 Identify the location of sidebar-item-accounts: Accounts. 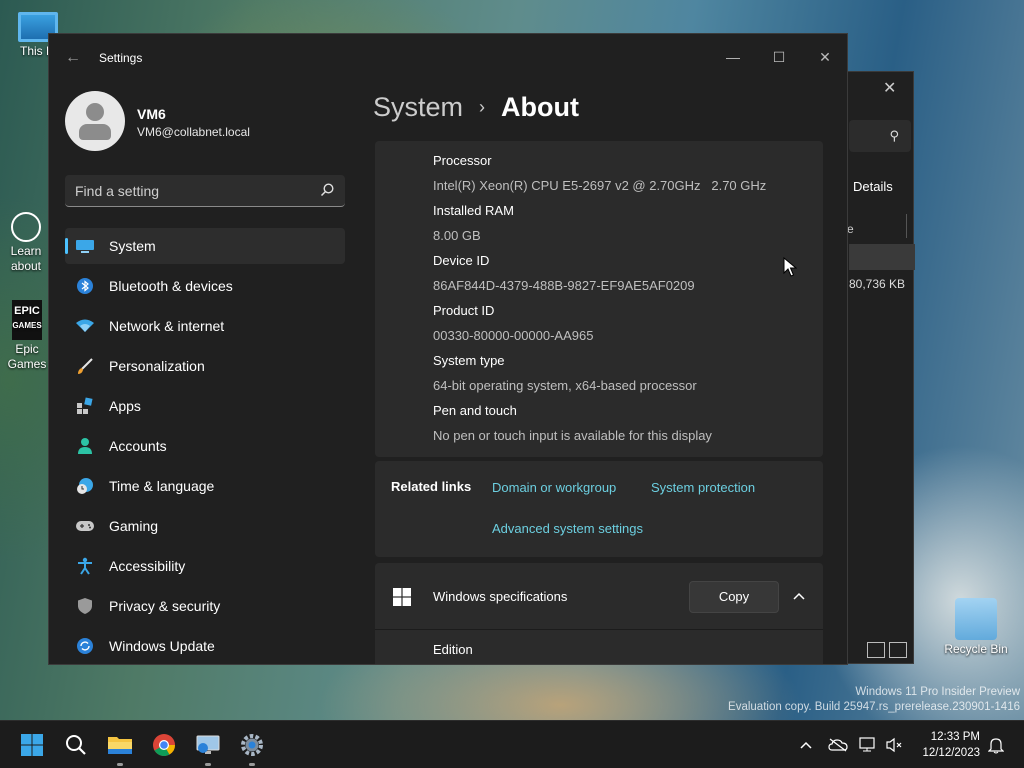
(205, 446).